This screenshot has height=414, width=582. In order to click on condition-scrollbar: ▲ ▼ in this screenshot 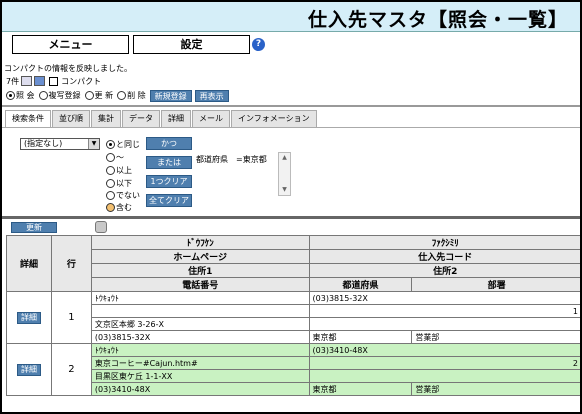, I will do `click(284, 174)`.